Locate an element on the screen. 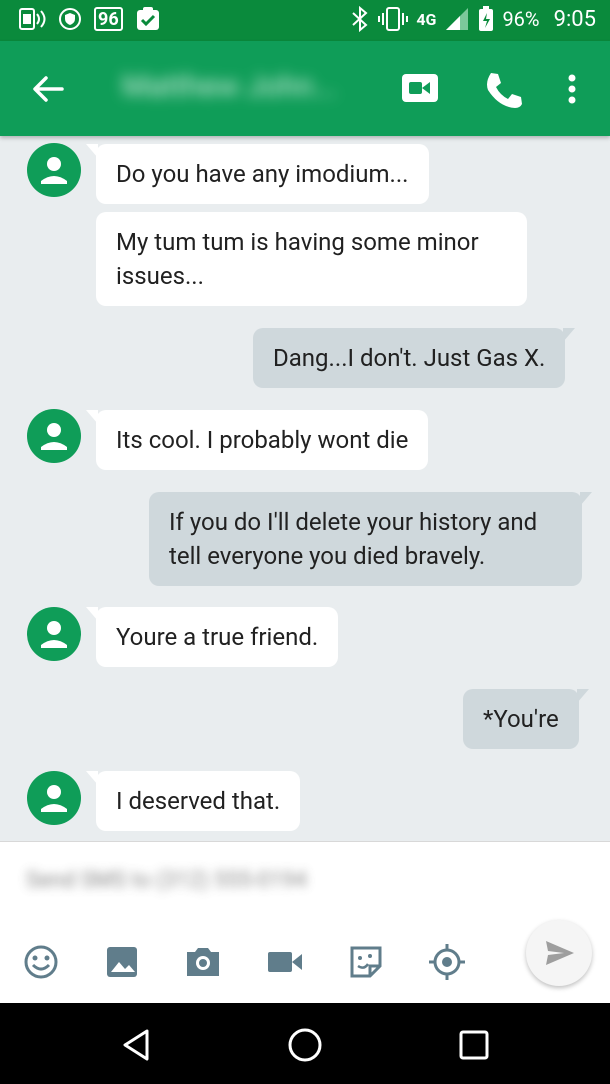  home-circle-icon is located at coordinates (305, 1045).